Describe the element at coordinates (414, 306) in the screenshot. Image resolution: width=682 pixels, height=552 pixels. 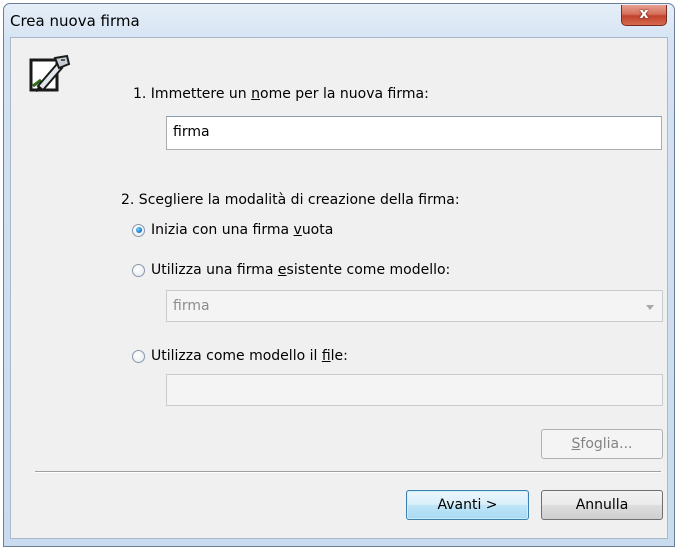
I see `existing-signature-select: firma` at that location.